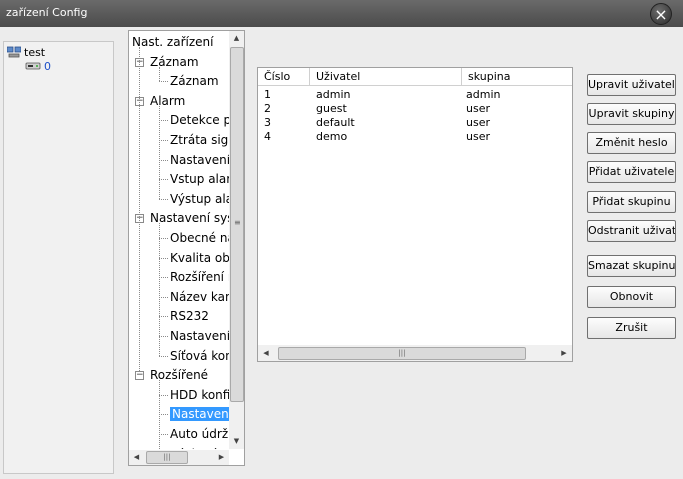 Image resolution: width=683 pixels, height=479 pixels. I want to click on table-row: 2 guest user, so click(415, 109).